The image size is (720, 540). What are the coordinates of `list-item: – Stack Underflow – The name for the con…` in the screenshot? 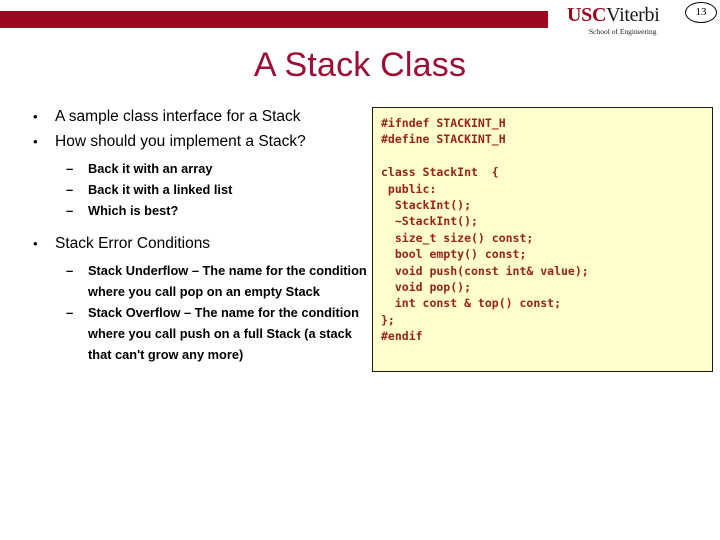 It's located at (187, 281).